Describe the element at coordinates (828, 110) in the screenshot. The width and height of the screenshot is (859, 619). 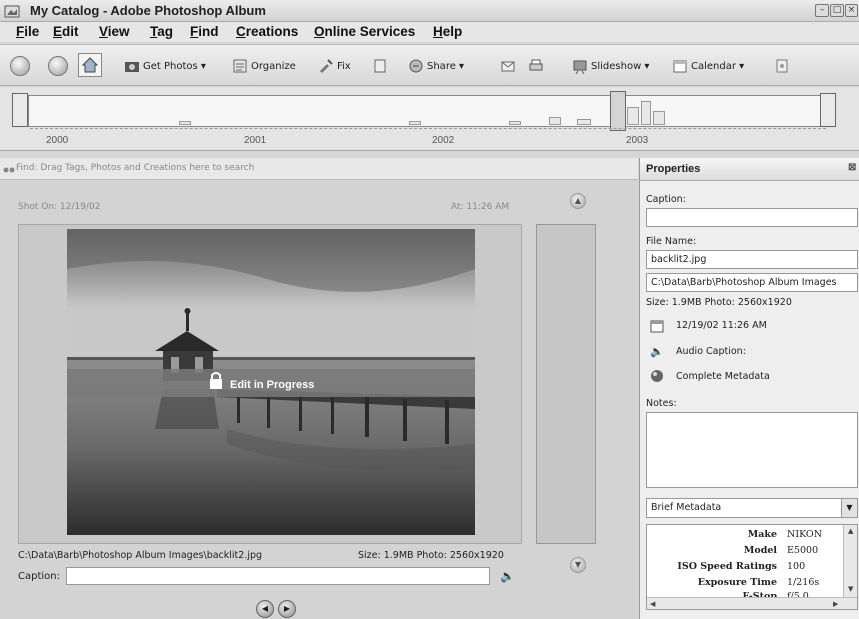
I see `timeline-end-handle` at that location.